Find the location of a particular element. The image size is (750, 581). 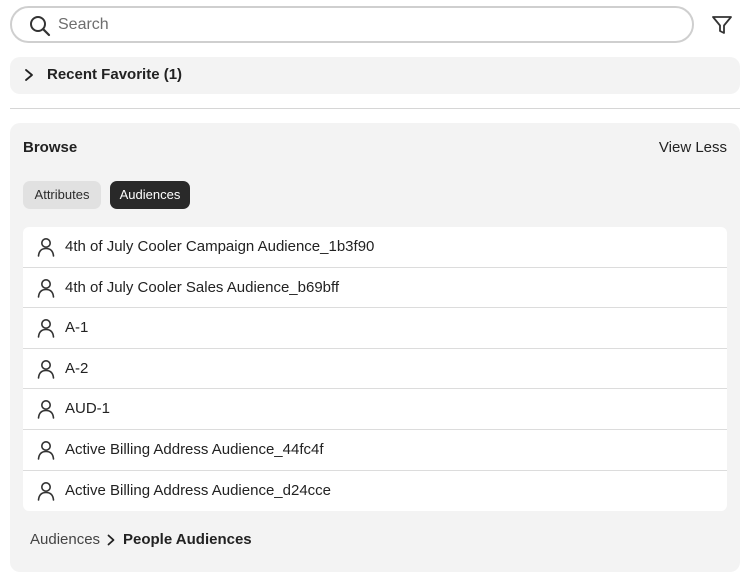

list-item: Active Billing Address Audience_44fc4f is located at coordinates (375, 450).